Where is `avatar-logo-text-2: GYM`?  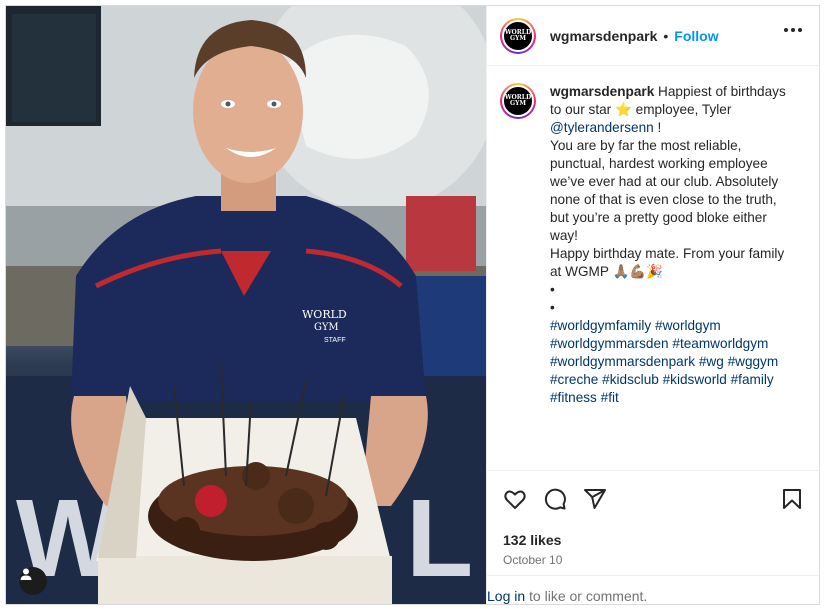 avatar-logo-text-2: GYM is located at coordinates (518, 38).